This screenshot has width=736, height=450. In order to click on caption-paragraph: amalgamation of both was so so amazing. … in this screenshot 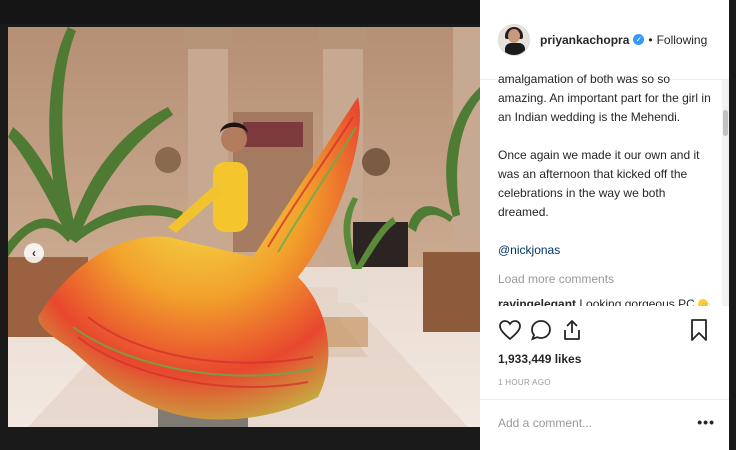, I will do `click(604, 98)`.